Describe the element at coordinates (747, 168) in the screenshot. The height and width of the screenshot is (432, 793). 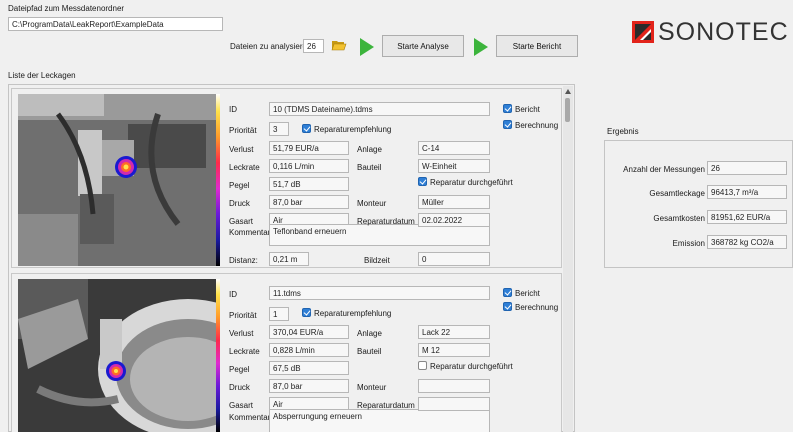
I see `measurements-value: 26` at that location.